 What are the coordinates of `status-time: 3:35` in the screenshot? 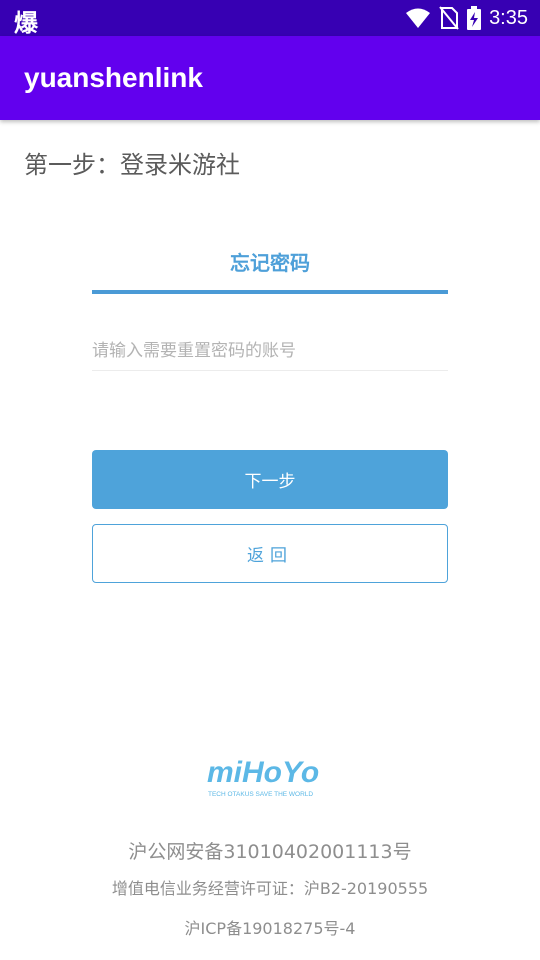 It's located at (508, 17).